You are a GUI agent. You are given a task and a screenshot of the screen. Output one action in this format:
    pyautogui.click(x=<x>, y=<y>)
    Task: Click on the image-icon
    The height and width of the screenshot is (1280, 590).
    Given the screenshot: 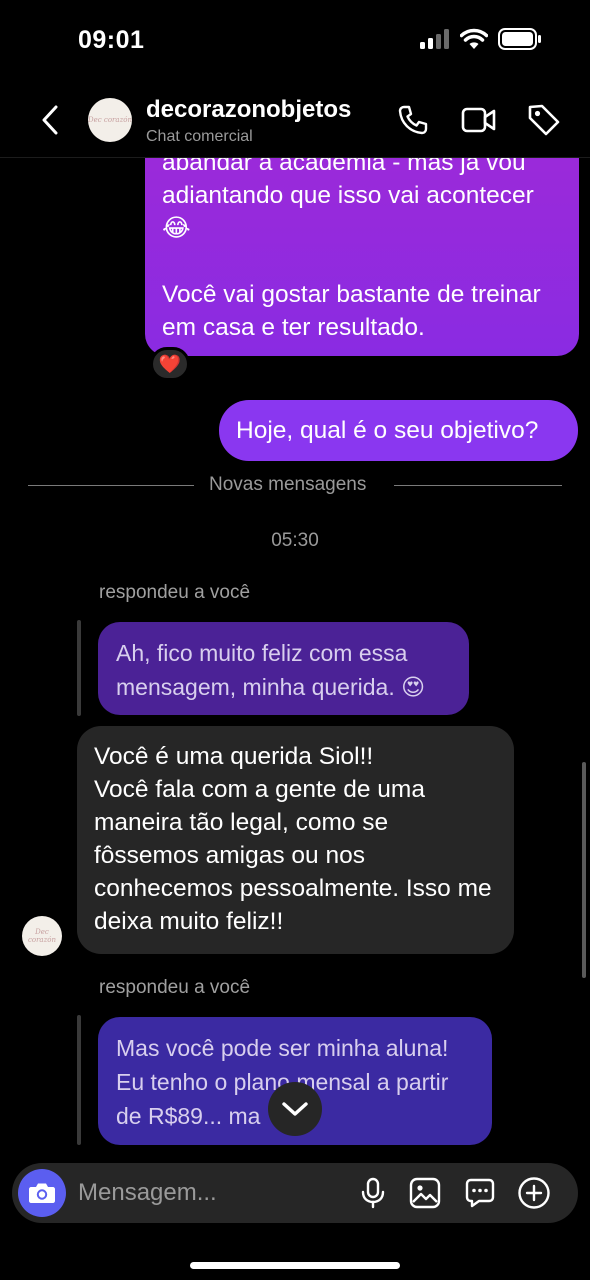 What is the action you would take?
    pyautogui.click(x=425, y=1193)
    